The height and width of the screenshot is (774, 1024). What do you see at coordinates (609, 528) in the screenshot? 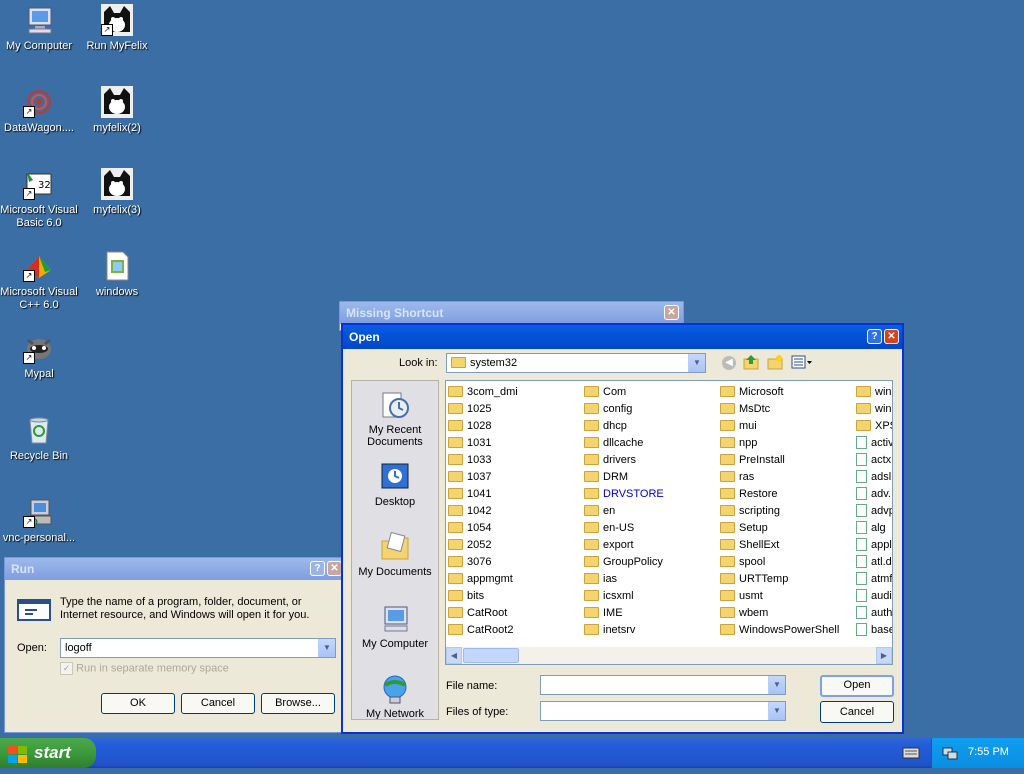
I see `file-list-item: en-US` at bounding box center [609, 528].